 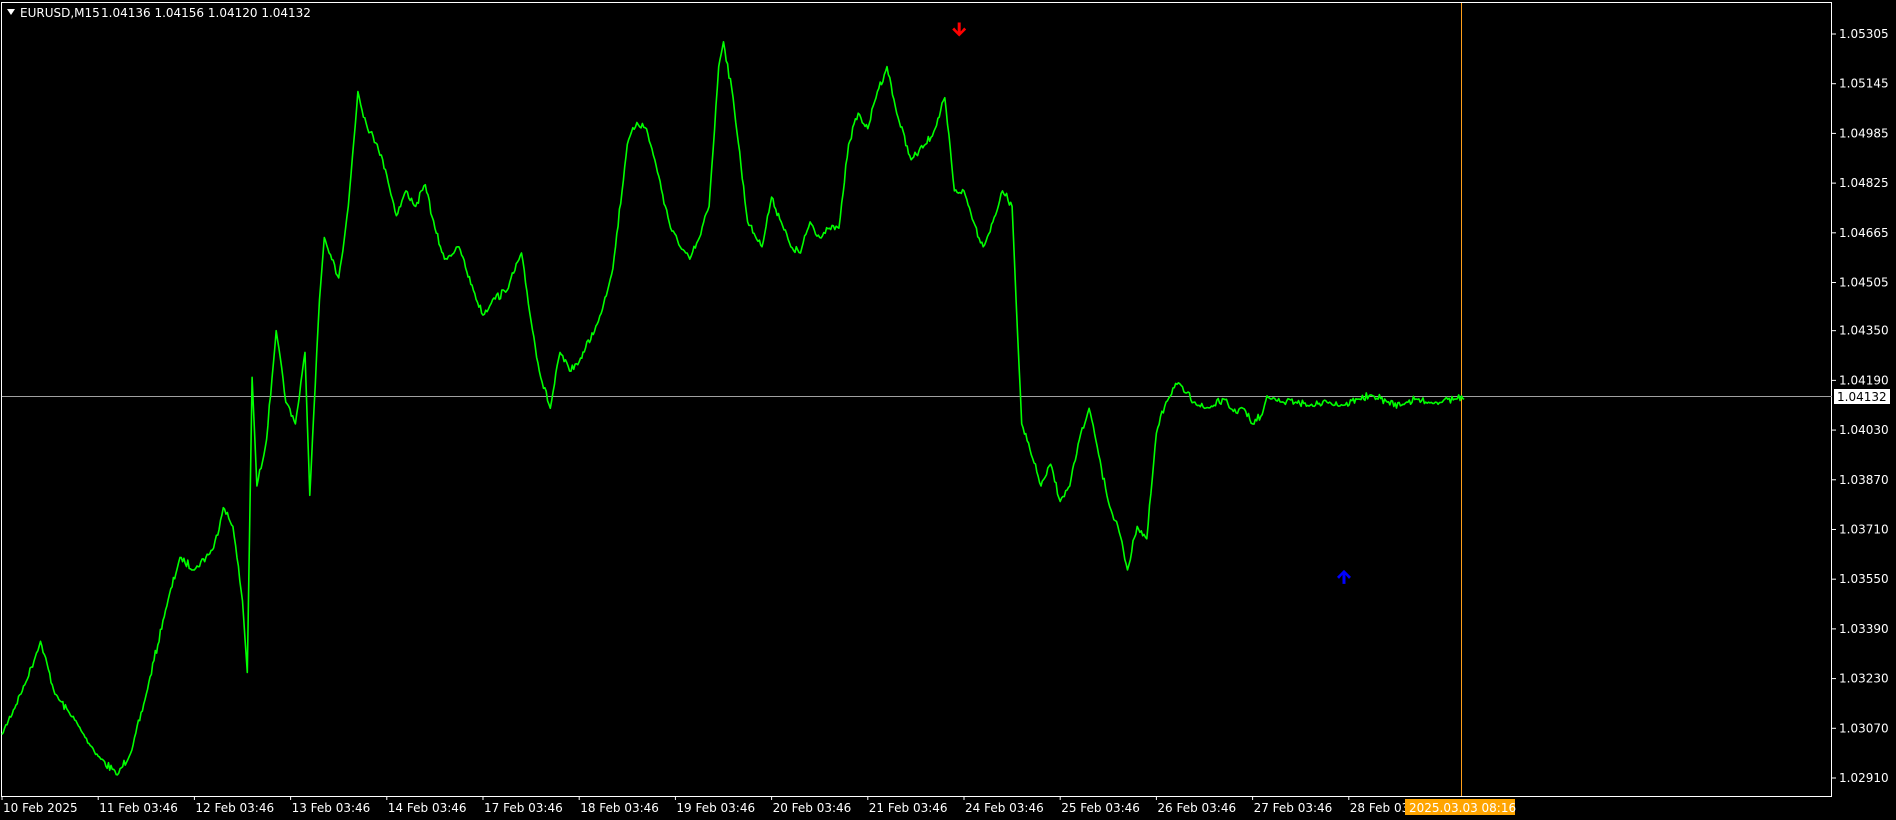 What do you see at coordinates (40, 808) in the screenshot?
I see `x-tick-label: 10 Feb 2025` at bounding box center [40, 808].